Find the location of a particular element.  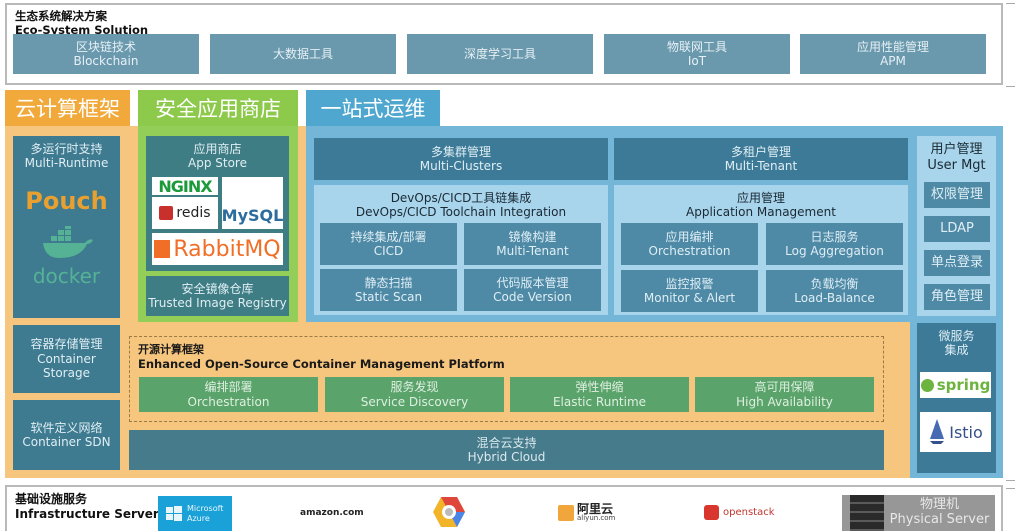

google-cloud-logo is located at coordinates (449, 513).